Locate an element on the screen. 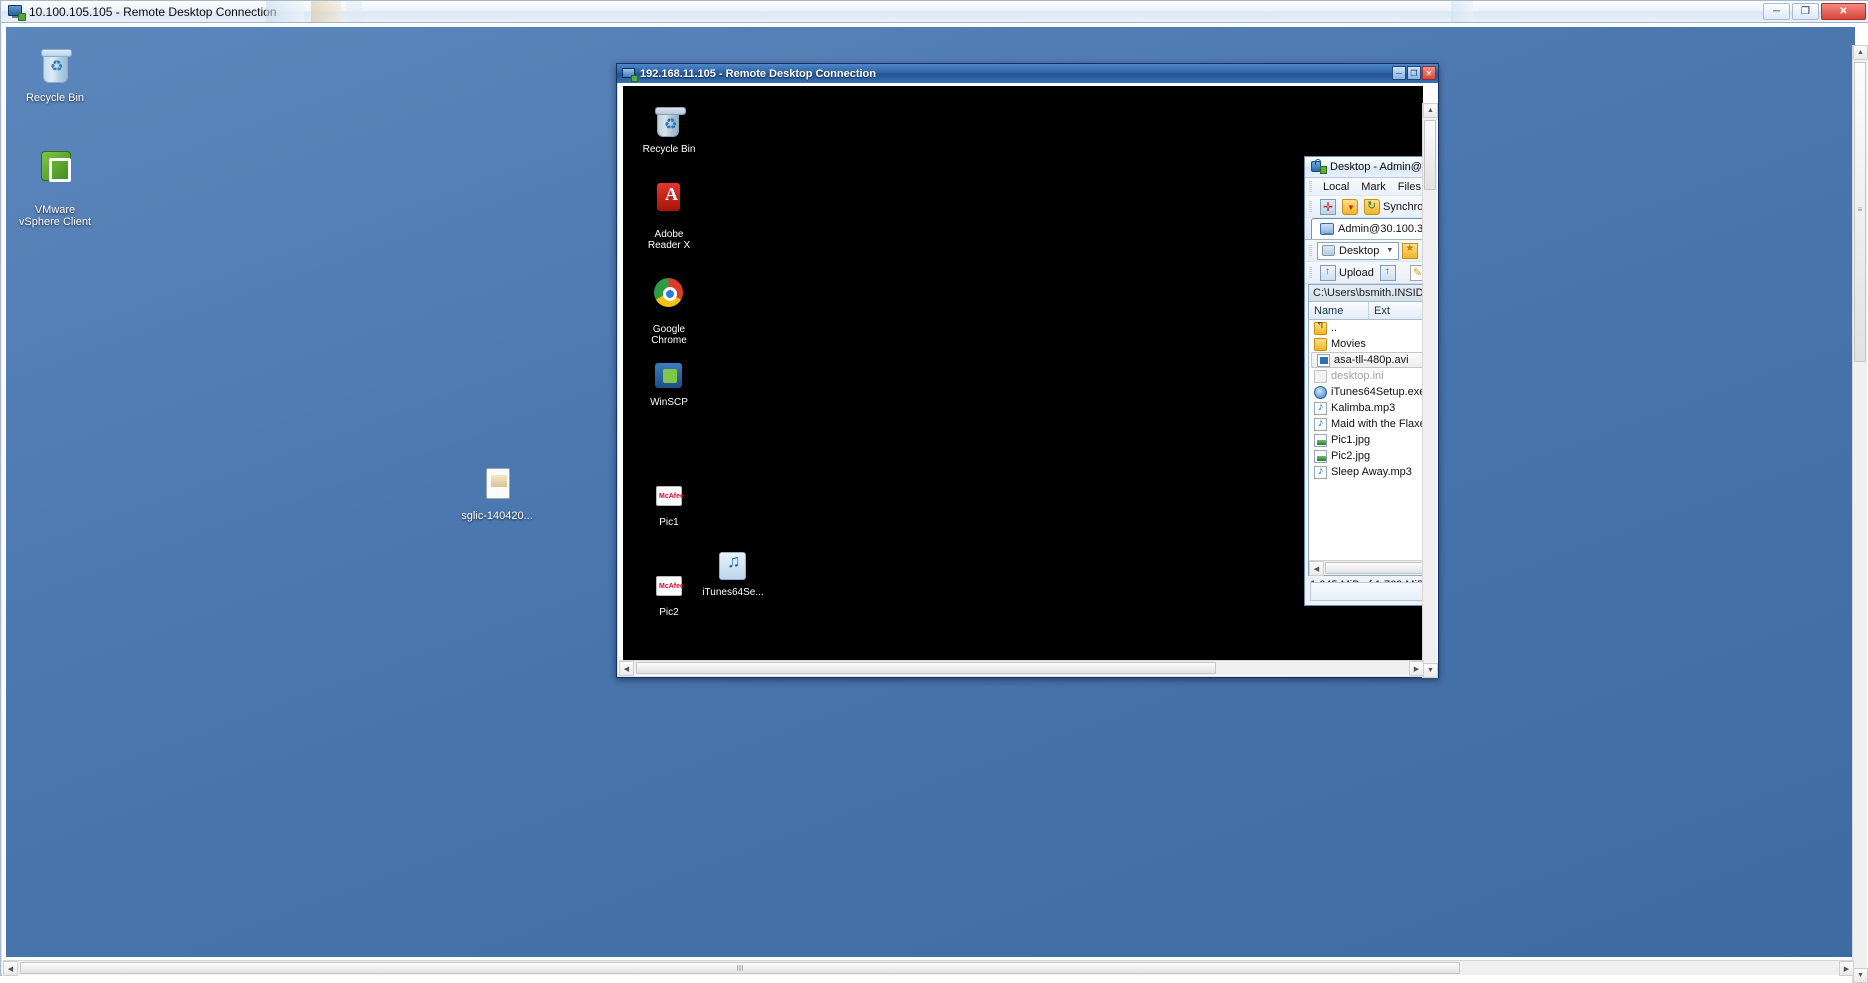 The image size is (1868, 983). mcafee-icon is located at coordinates (669, 588).